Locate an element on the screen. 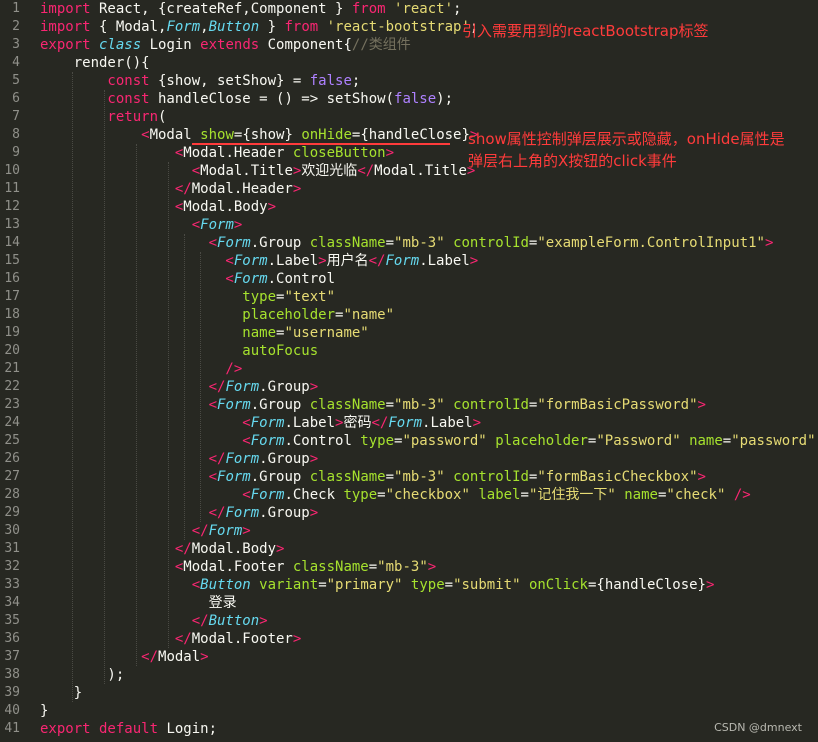 The image size is (818, 742). code-token: Modal.Footer is located at coordinates (238, 567).